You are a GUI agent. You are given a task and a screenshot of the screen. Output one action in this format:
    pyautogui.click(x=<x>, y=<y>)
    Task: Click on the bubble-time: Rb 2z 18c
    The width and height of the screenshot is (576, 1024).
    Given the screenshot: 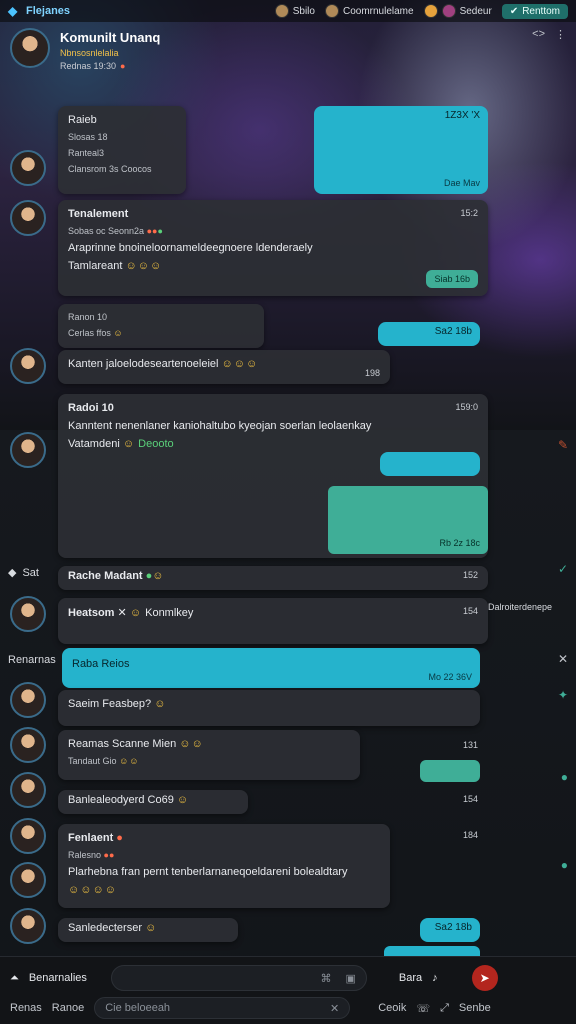 What is the action you would take?
    pyautogui.click(x=459, y=543)
    